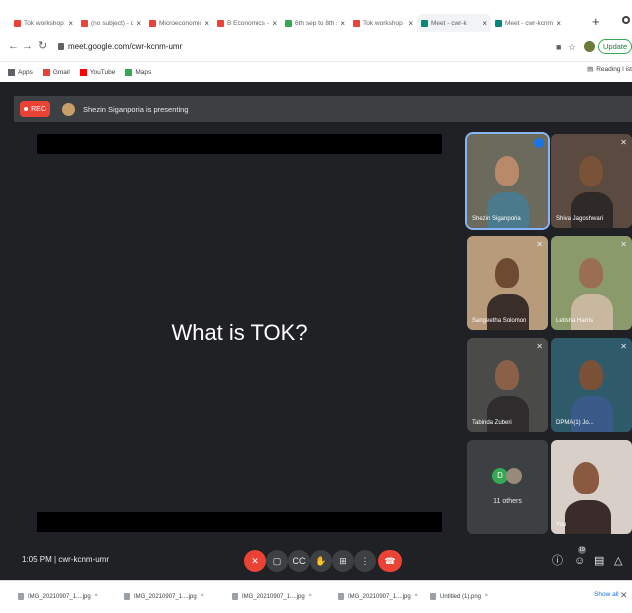  Describe the element at coordinates (390, 561) in the screenshot. I see `leave-call-button: ☎` at that location.